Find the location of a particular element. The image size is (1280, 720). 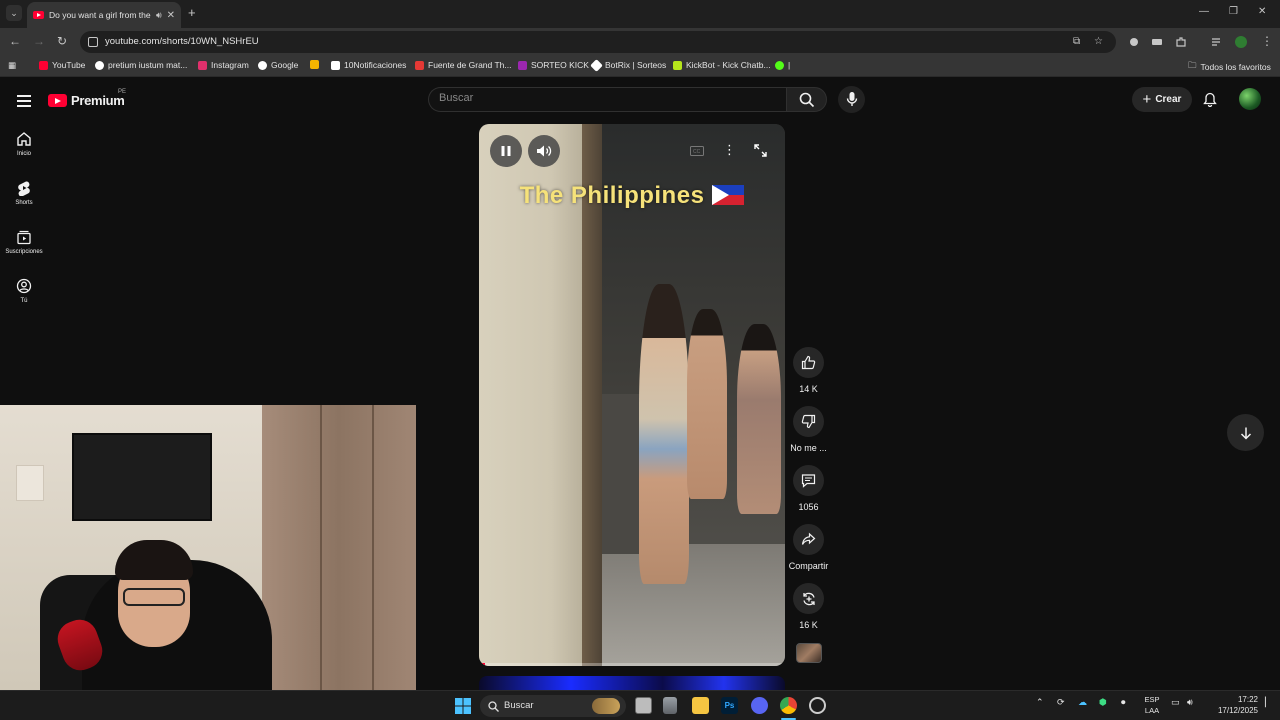

like-button: 14 K is located at coordinates (808, 370).